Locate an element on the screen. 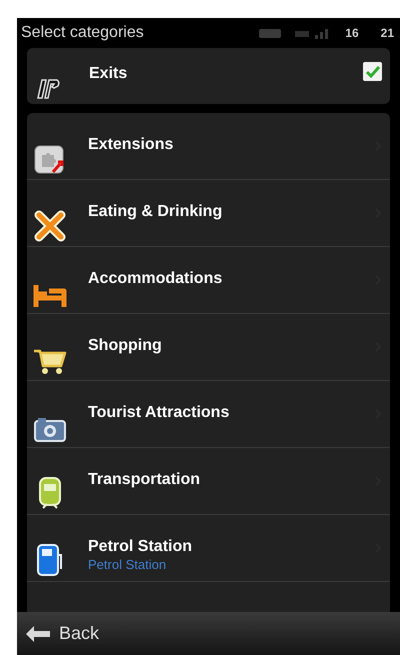 This screenshot has height=655, width=400. category-label: Exits is located at coordinates (108, 74).